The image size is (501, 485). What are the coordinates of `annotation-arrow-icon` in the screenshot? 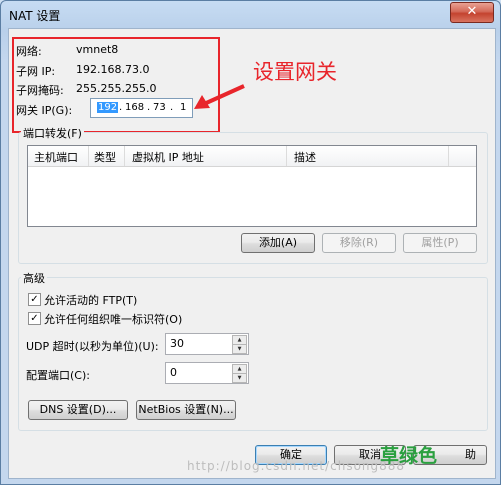 It's located at (219, 96).